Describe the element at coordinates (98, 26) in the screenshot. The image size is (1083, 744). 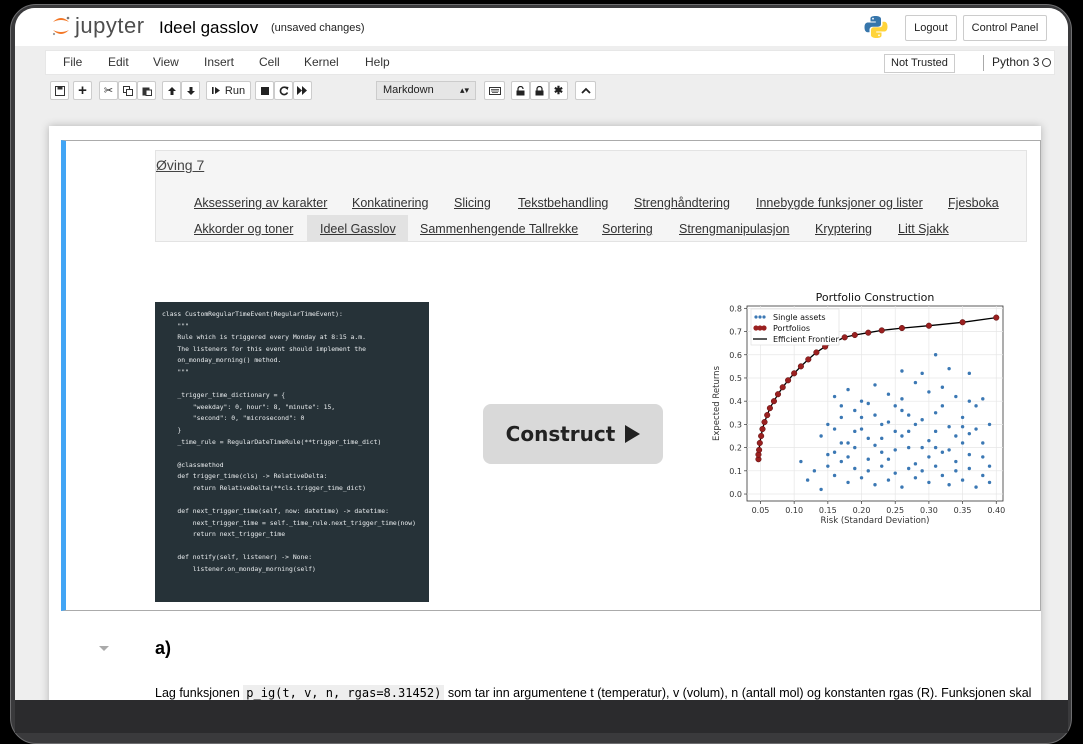
I see `jupyter-logo: jupyter` at that location.